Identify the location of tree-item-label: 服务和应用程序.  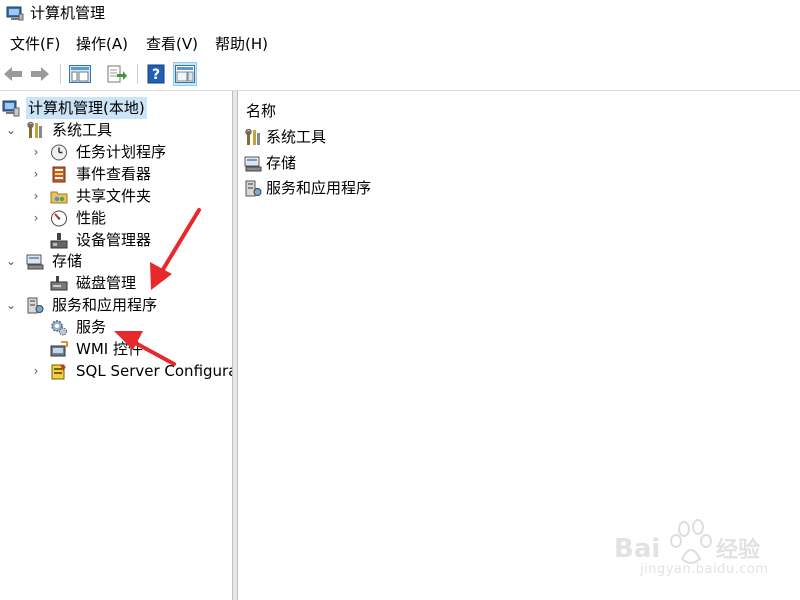
(105, 305).